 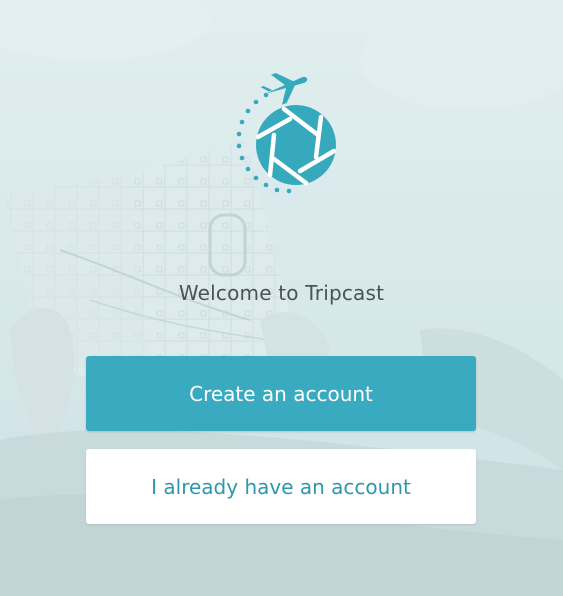 I want to click on welcome-text: Welcome to Tripcast, so click(x=281, y=293).